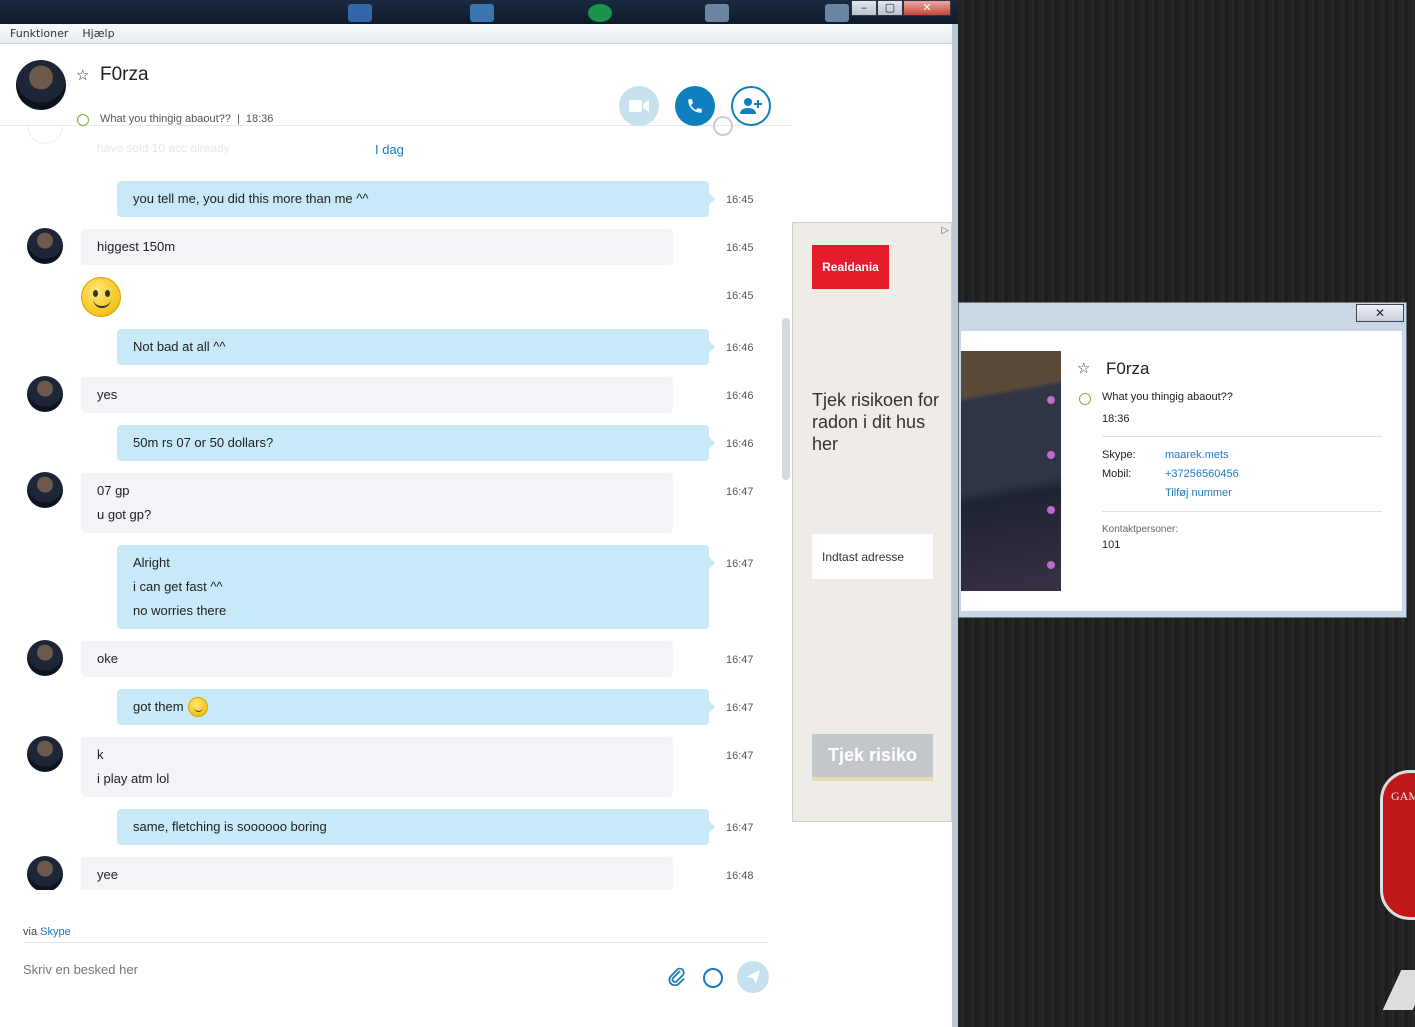  I want to click on window-controls: – ▢ ✕, so click(902, 9).